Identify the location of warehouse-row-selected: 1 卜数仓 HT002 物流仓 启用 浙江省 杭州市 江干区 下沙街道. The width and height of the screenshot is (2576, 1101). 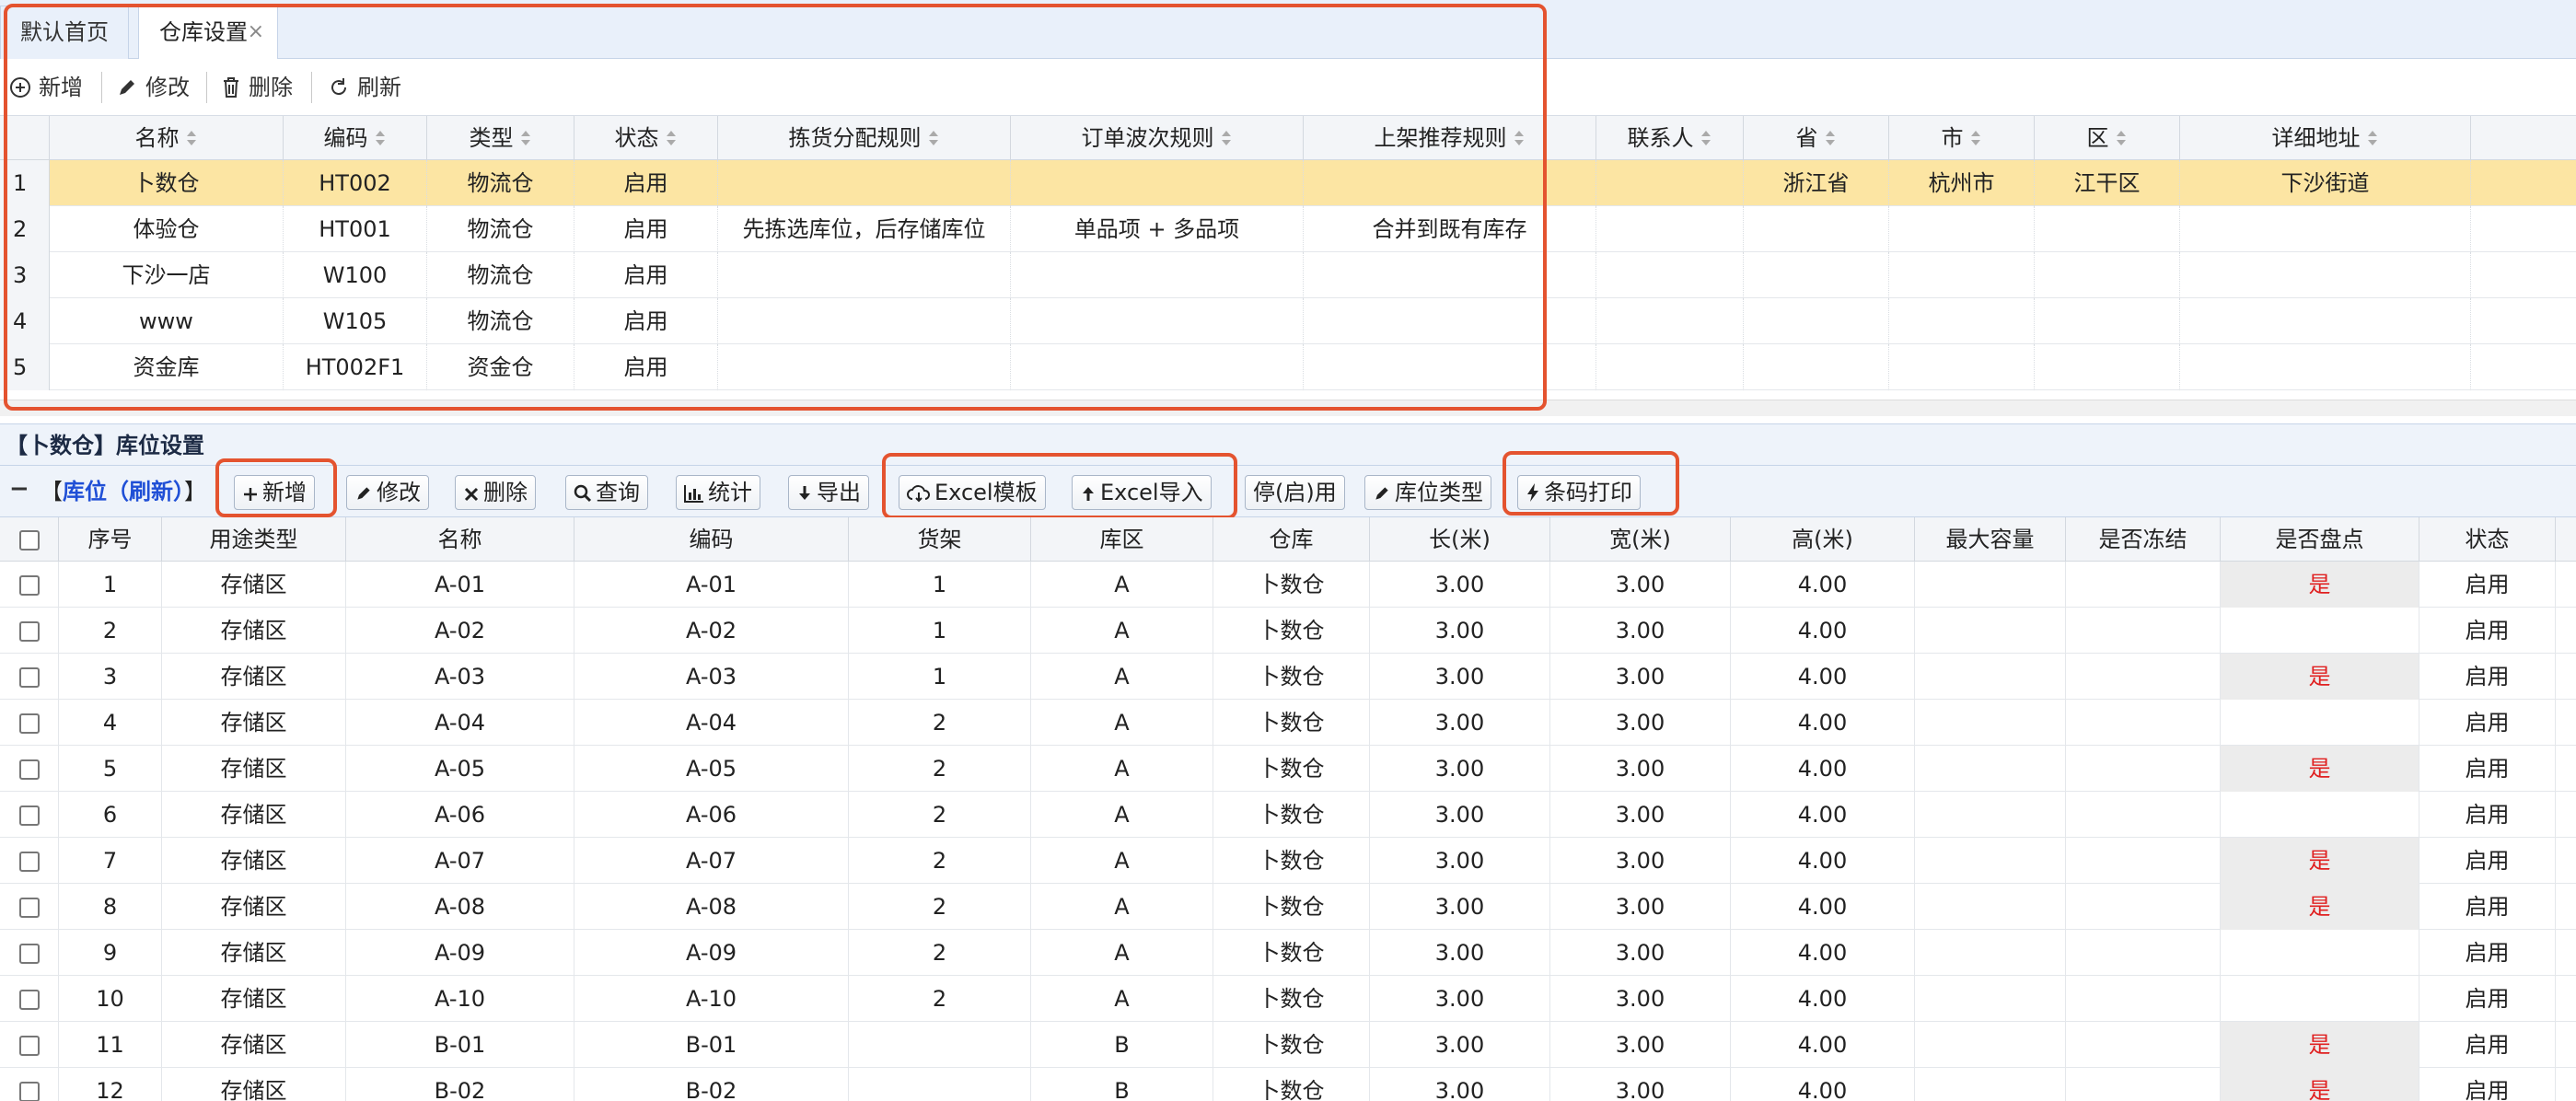
(1288, 183).